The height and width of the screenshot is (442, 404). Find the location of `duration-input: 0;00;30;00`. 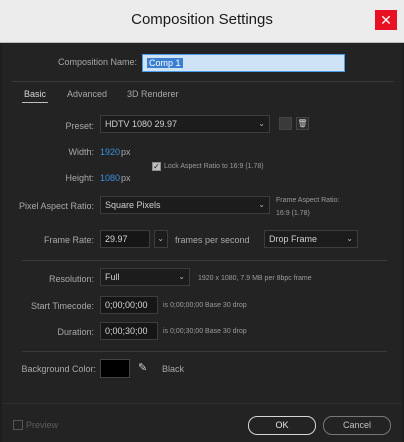

duration-input: 0;00;30;00 is located at coordinates (129, 331).